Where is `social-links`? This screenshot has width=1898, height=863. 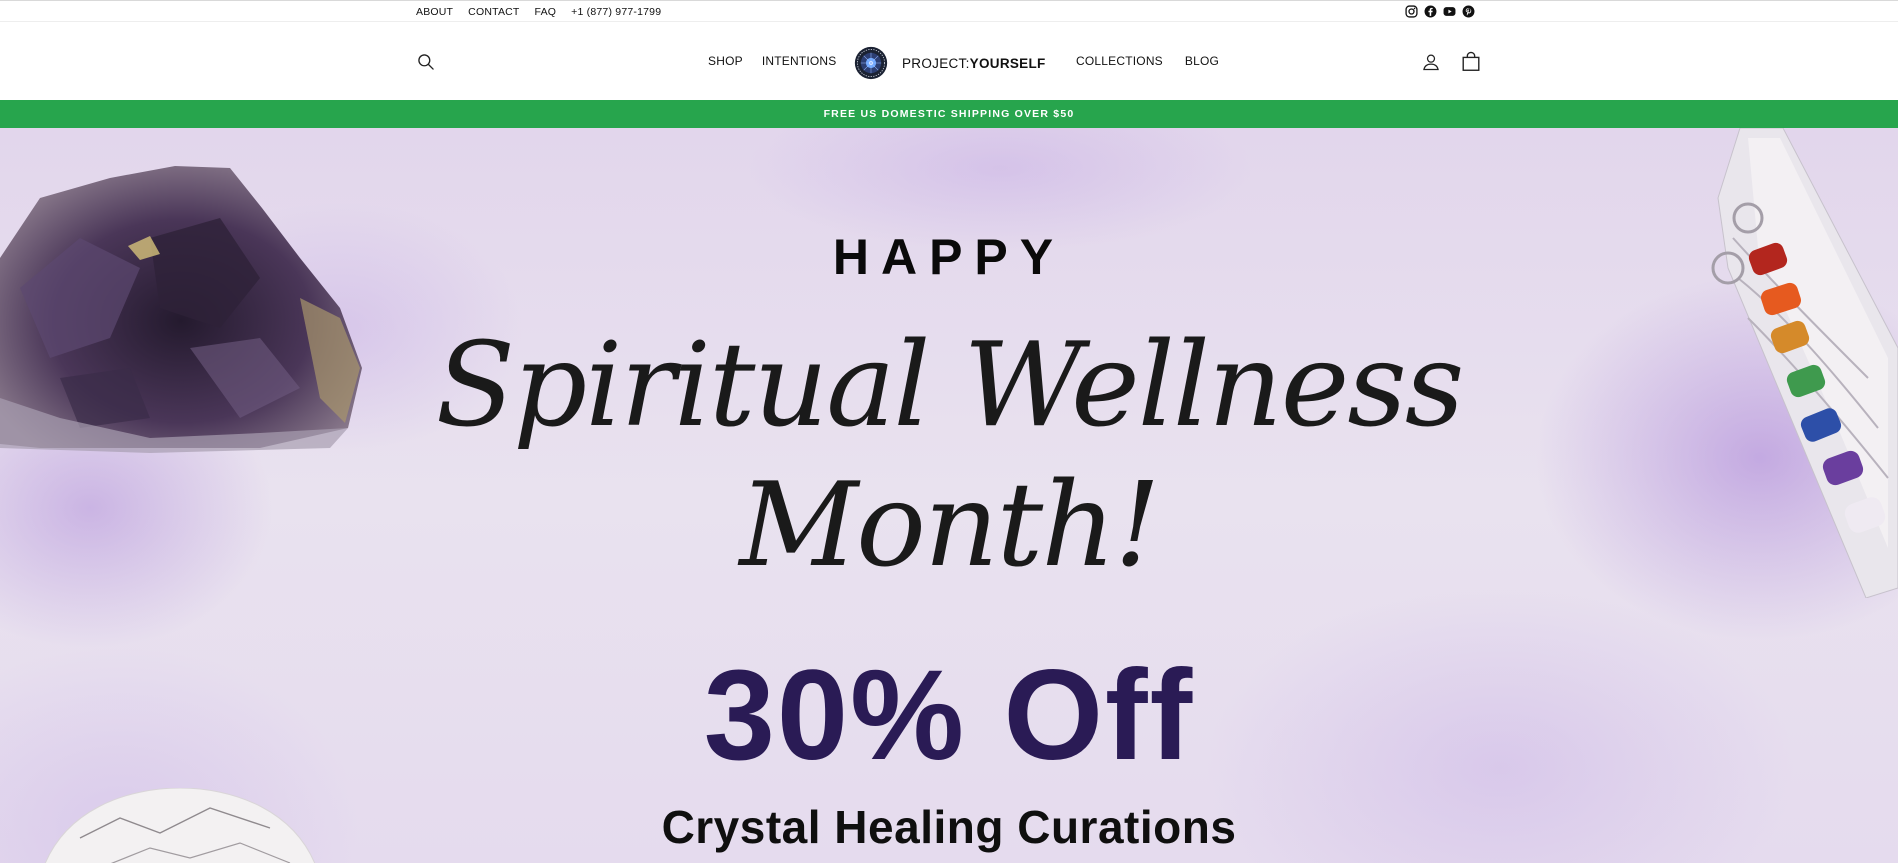
social-links is located at coordinates (1440, 11).